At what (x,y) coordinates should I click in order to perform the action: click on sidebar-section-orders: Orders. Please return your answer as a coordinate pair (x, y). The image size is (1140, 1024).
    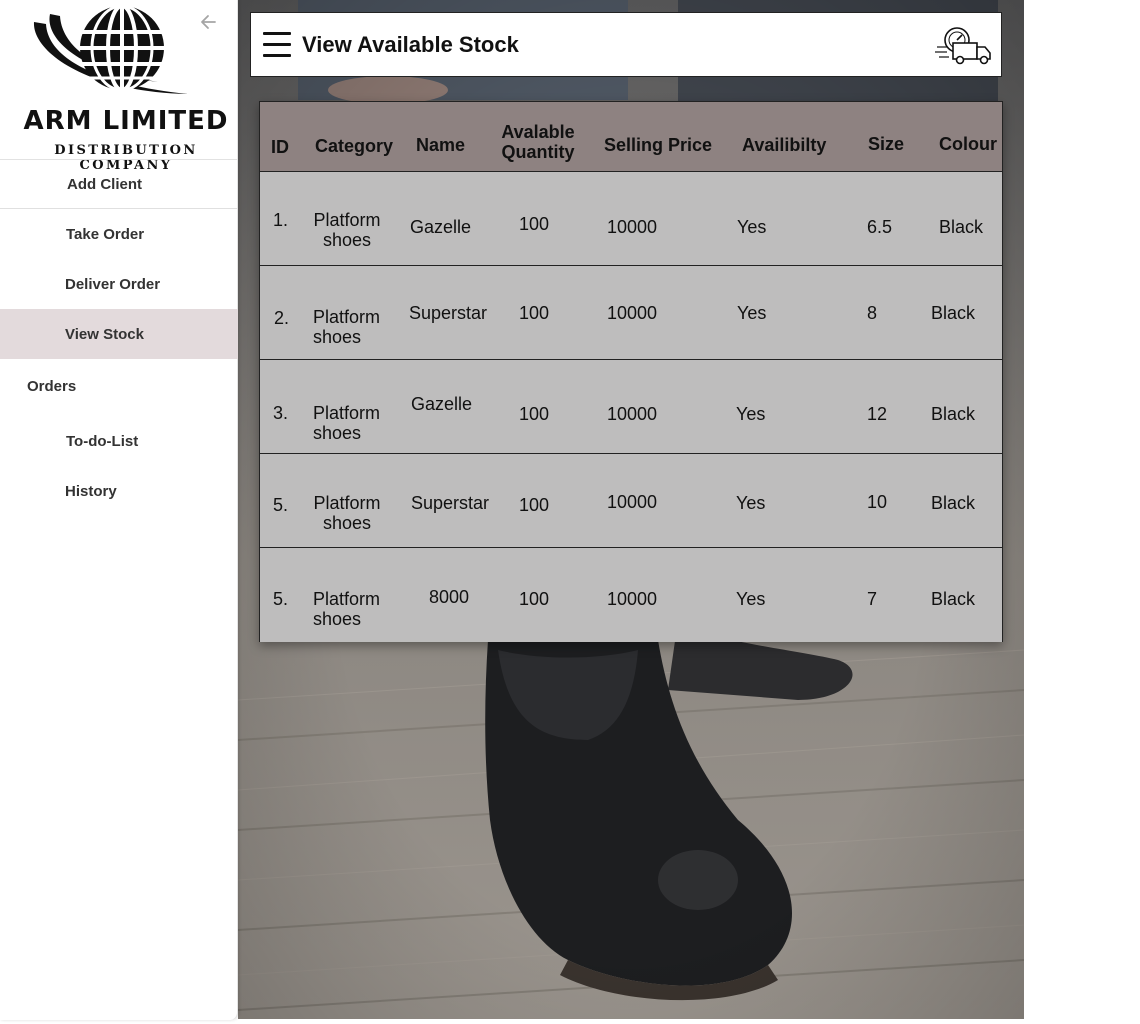
    Looking at the image, I should click on (51, 386).